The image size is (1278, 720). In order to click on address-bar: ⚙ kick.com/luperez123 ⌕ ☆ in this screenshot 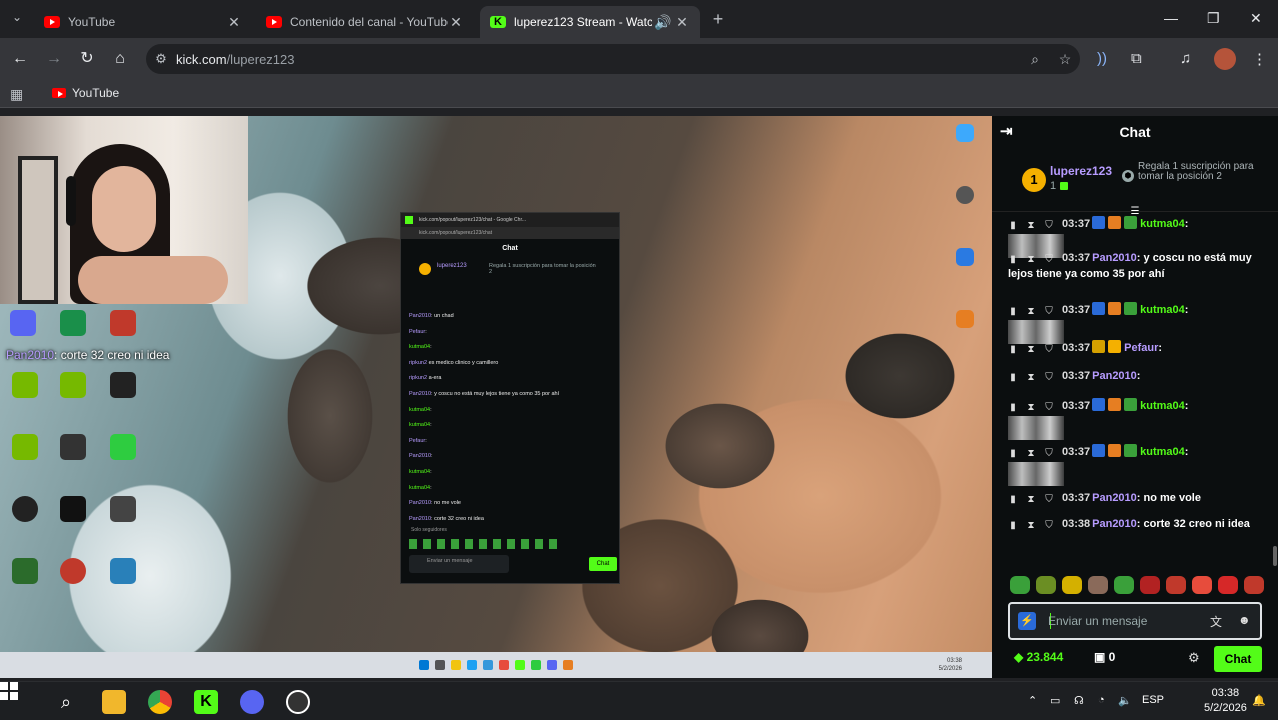, I will do `click(613, 59)`.